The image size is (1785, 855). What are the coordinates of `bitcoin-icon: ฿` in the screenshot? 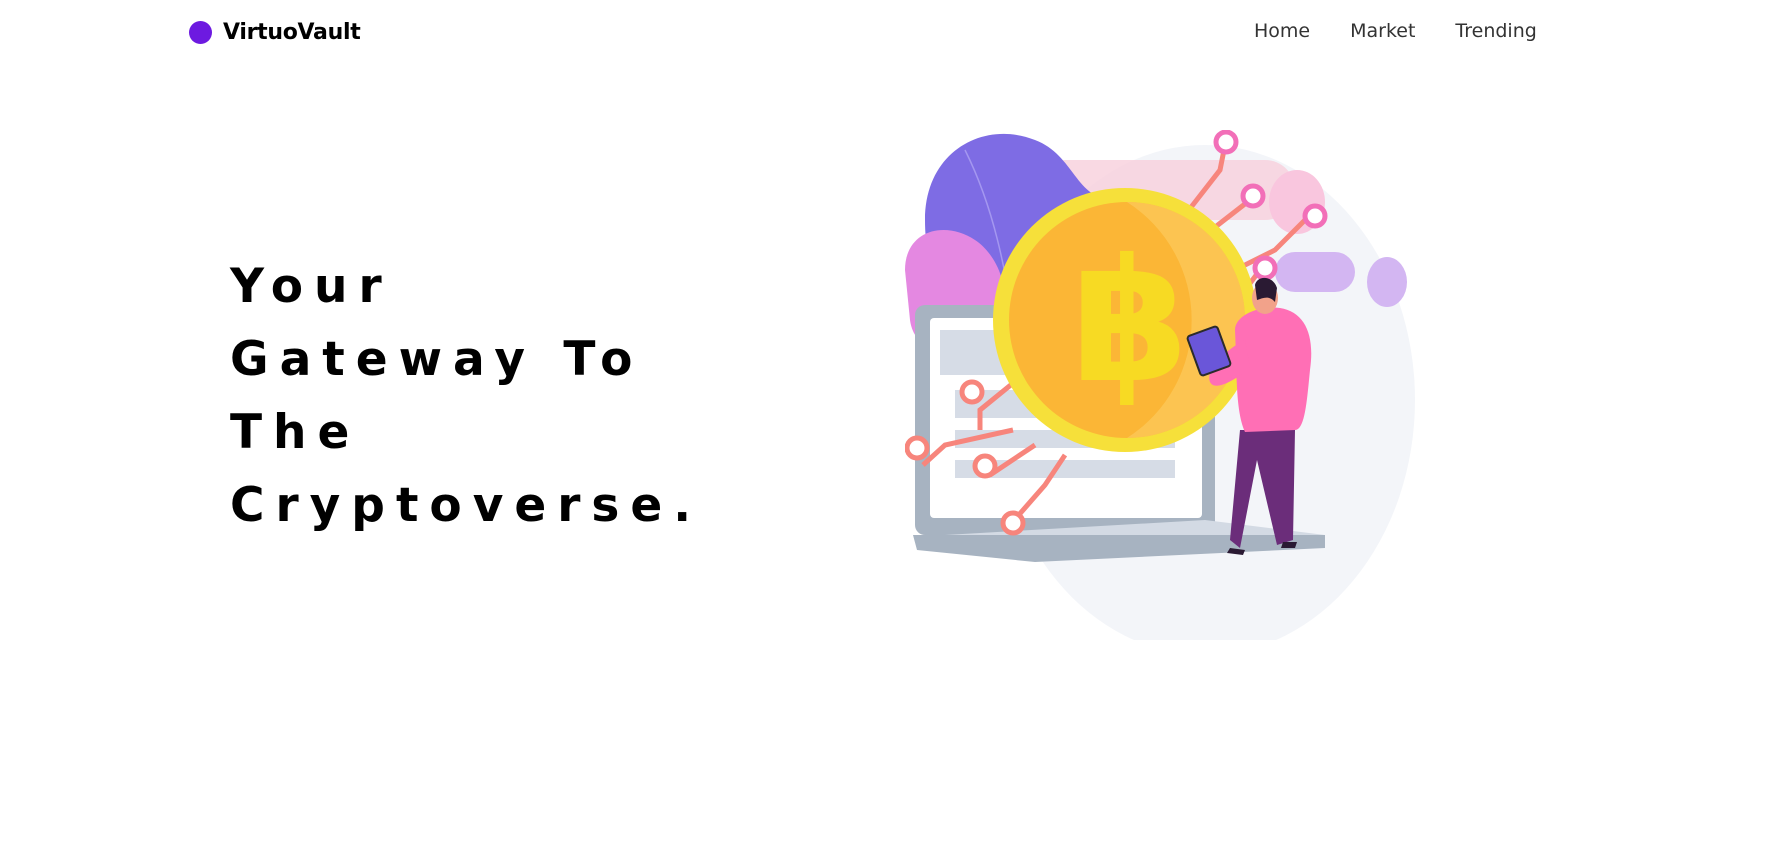 It's located at (1130, 322).